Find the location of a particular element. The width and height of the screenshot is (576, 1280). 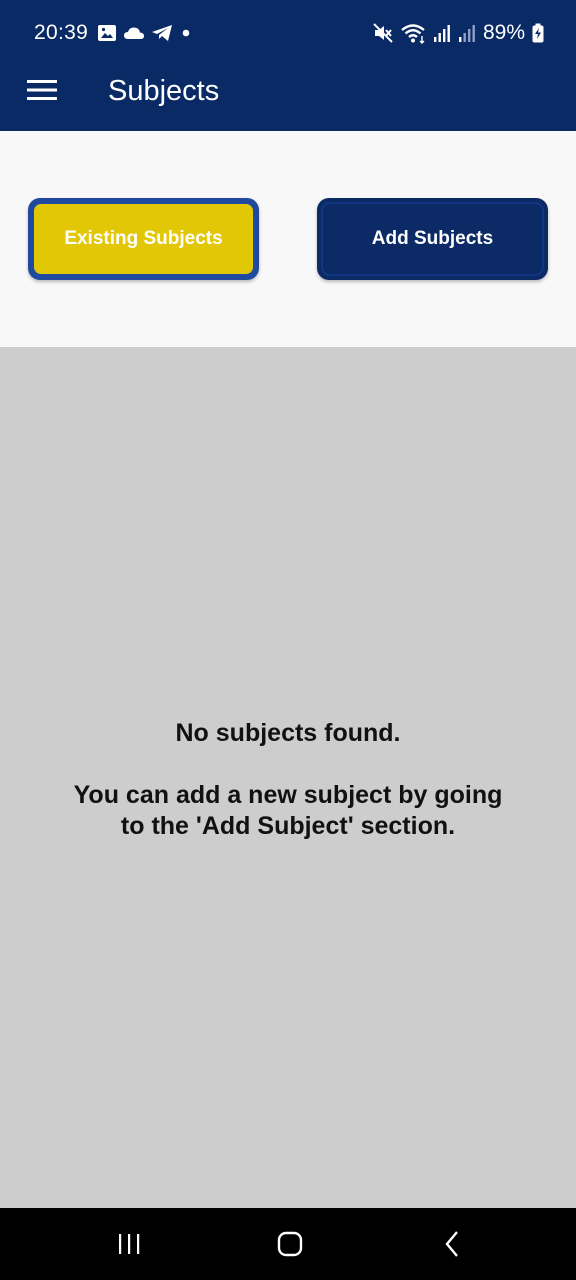

add-subjects-tab-body: Add Subjects is located at coordinates (432, 239).